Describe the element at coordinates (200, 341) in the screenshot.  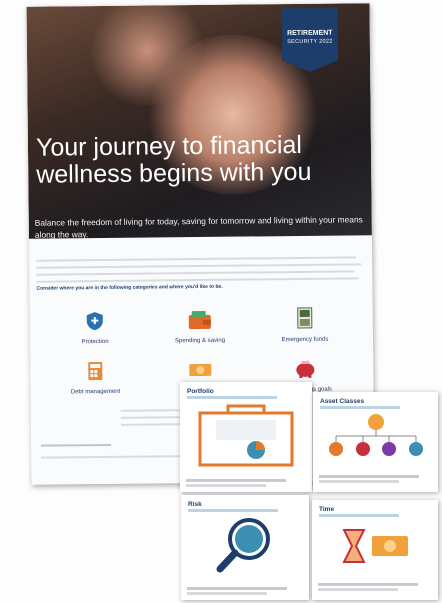
I see `category-label: Spending & saving` at that location.